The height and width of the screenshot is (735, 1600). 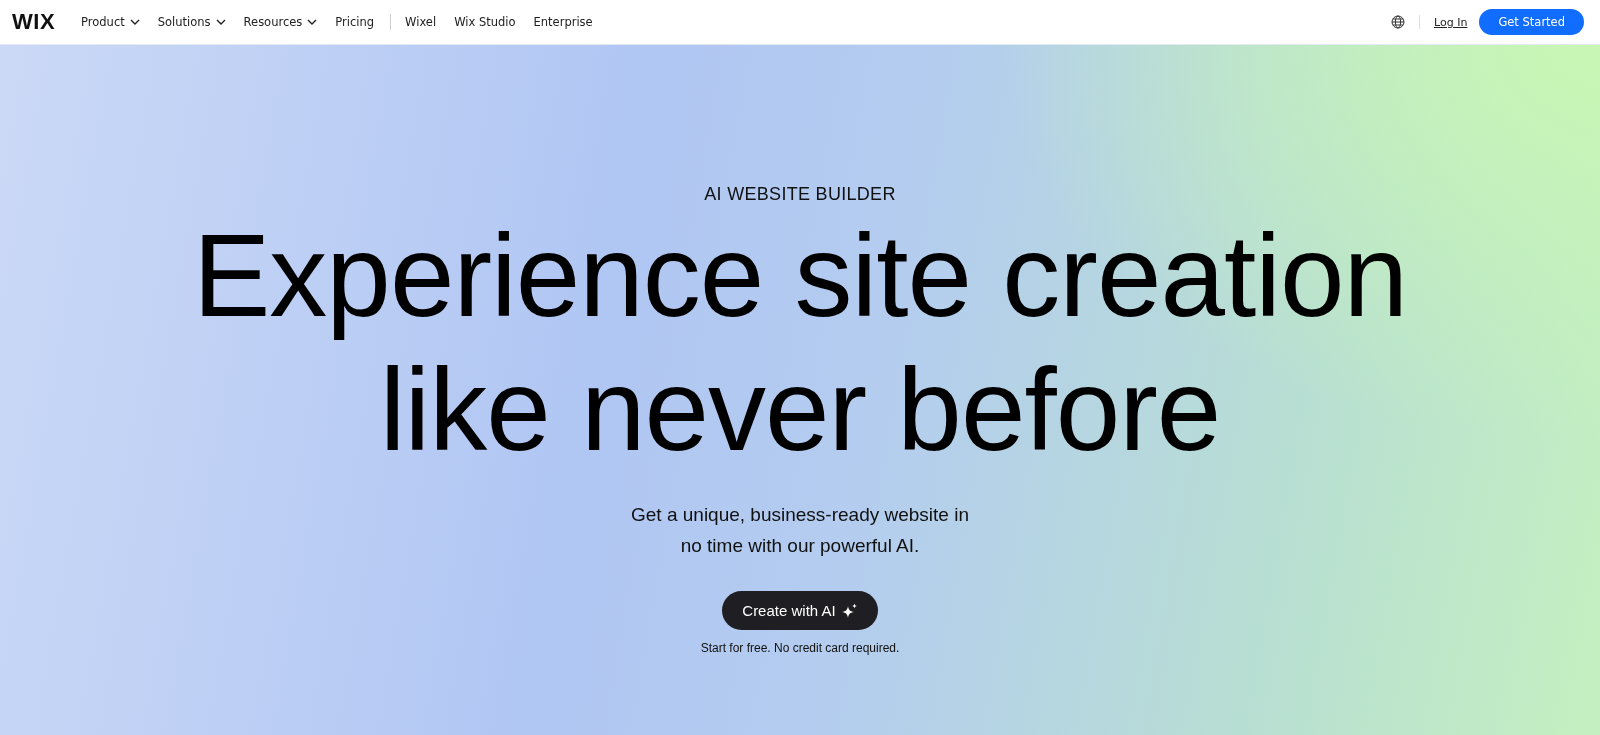 I want to click on eyebrow-text: AI WEBSITE BUILDER, so click(x=800, y=194).